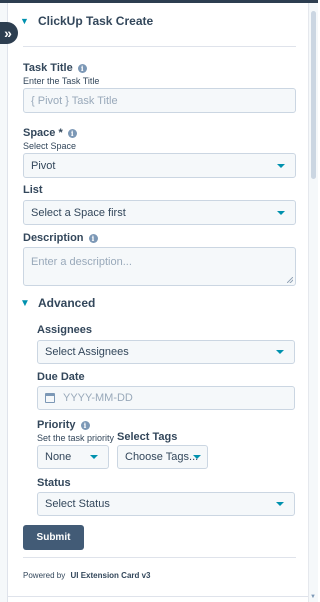  Describe the element at coordinates (77, 504) in the screenshot. I see `status-select-value: Select Status` at that location.